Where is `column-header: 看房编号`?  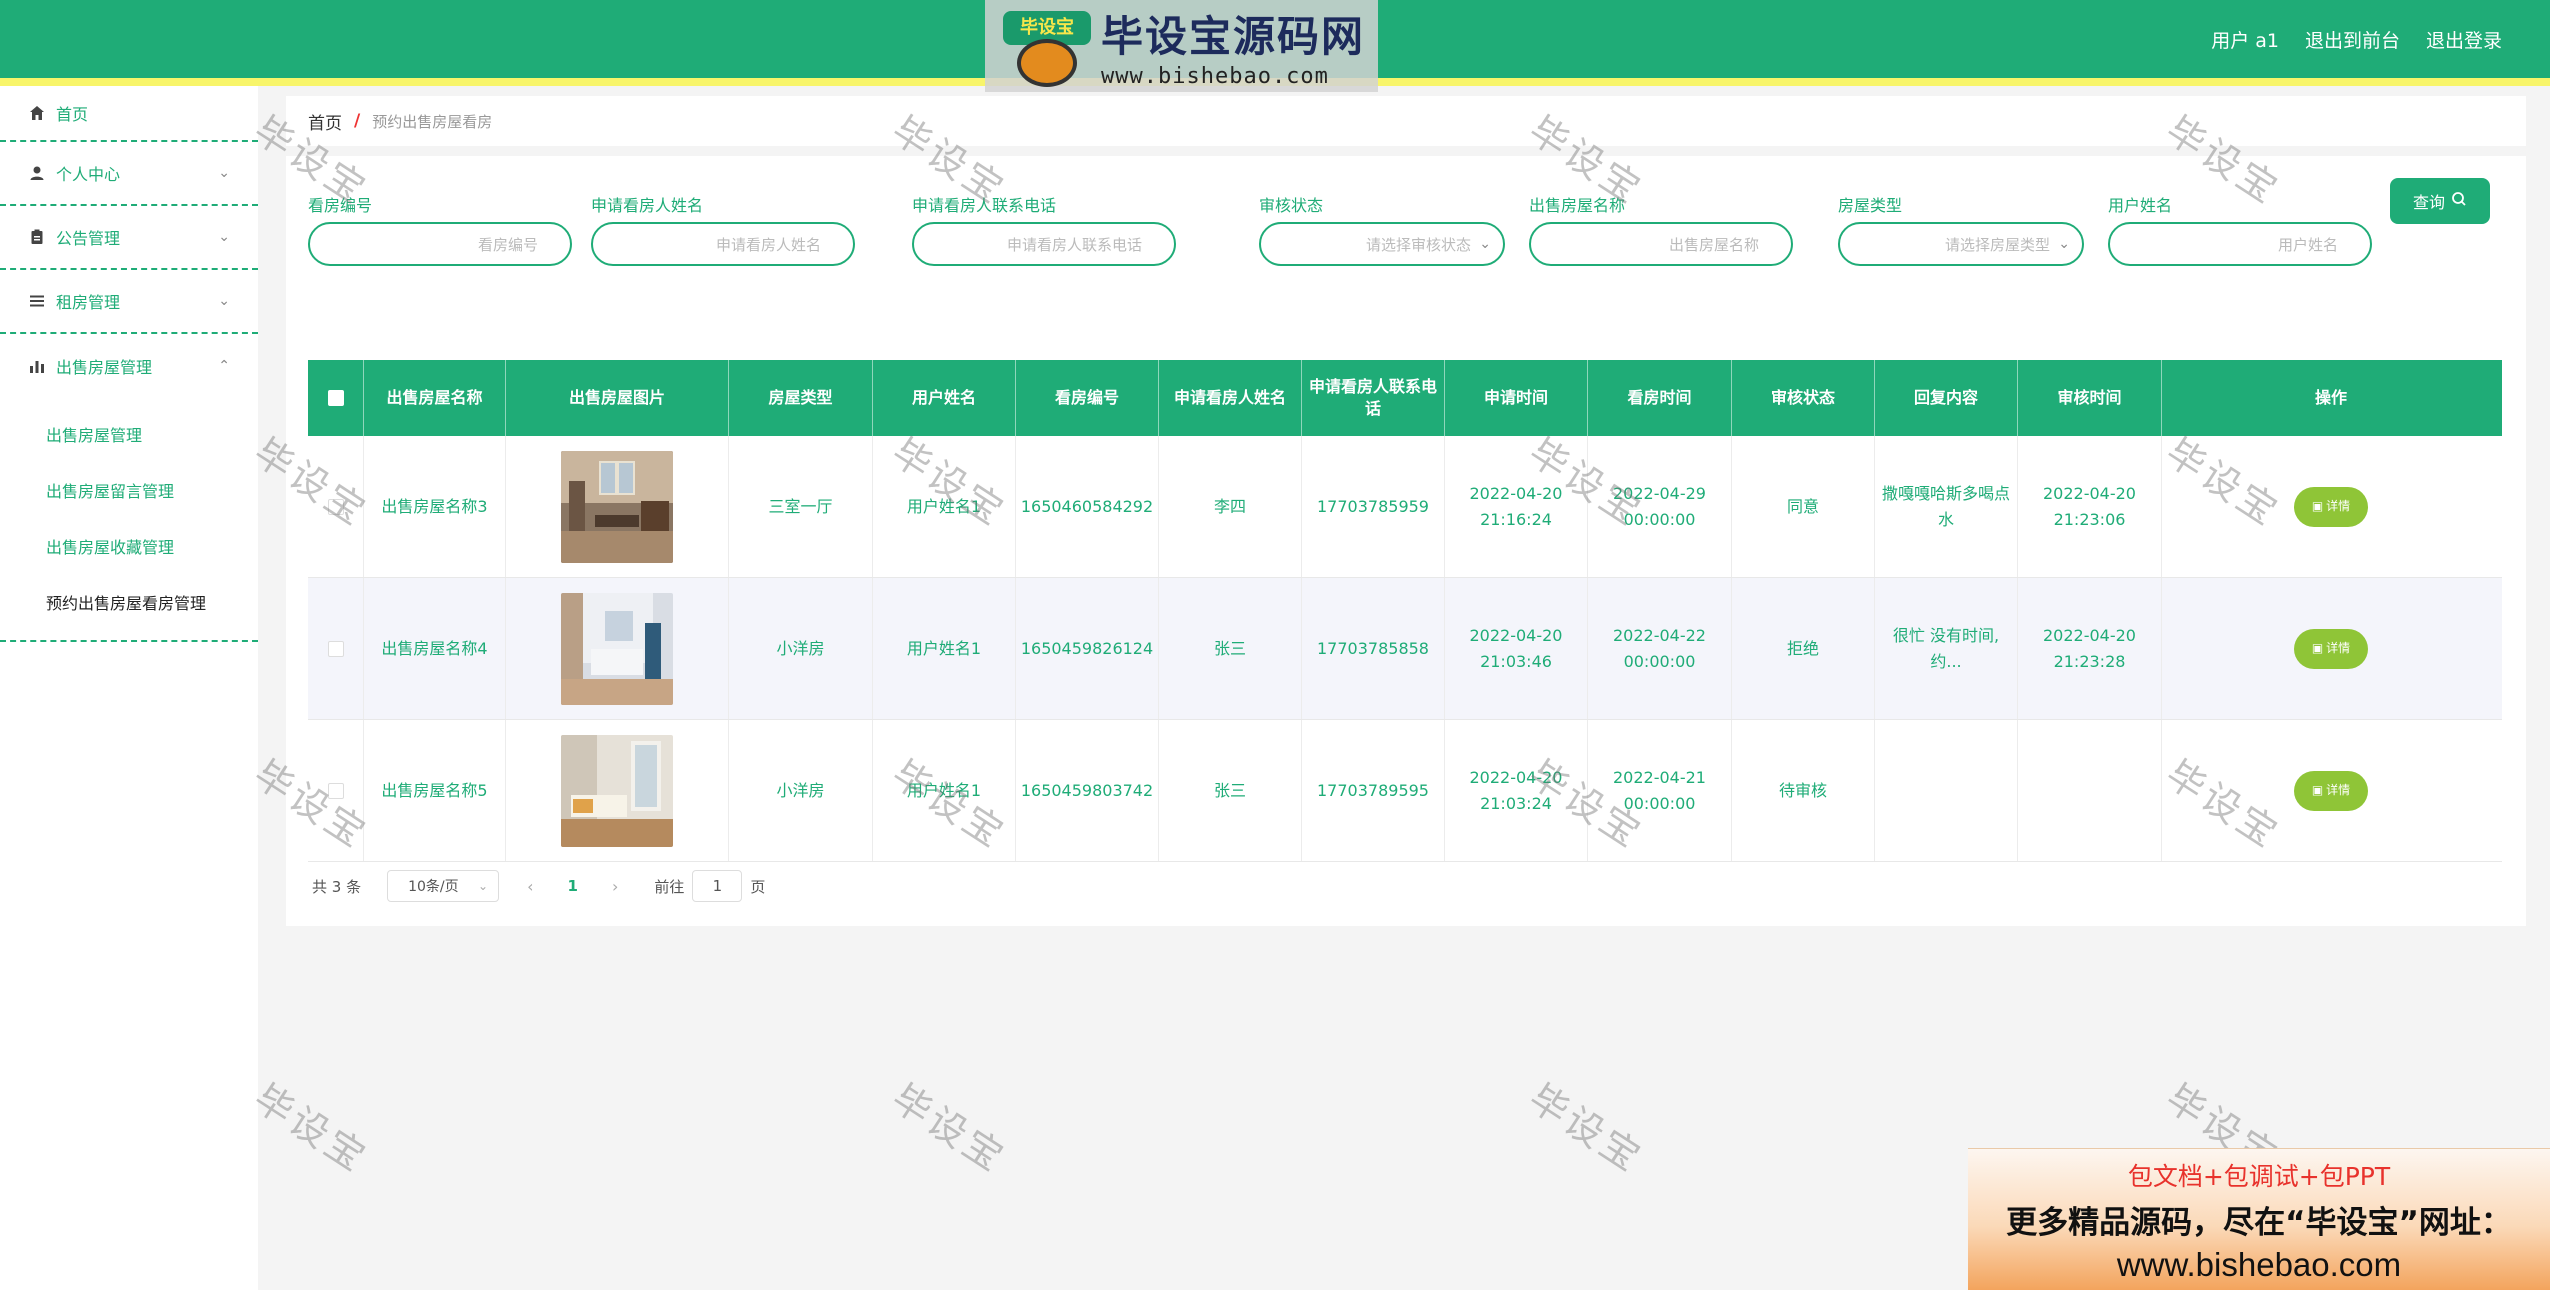
column-header: 看房编号 is located at coordinates (1087, 398).